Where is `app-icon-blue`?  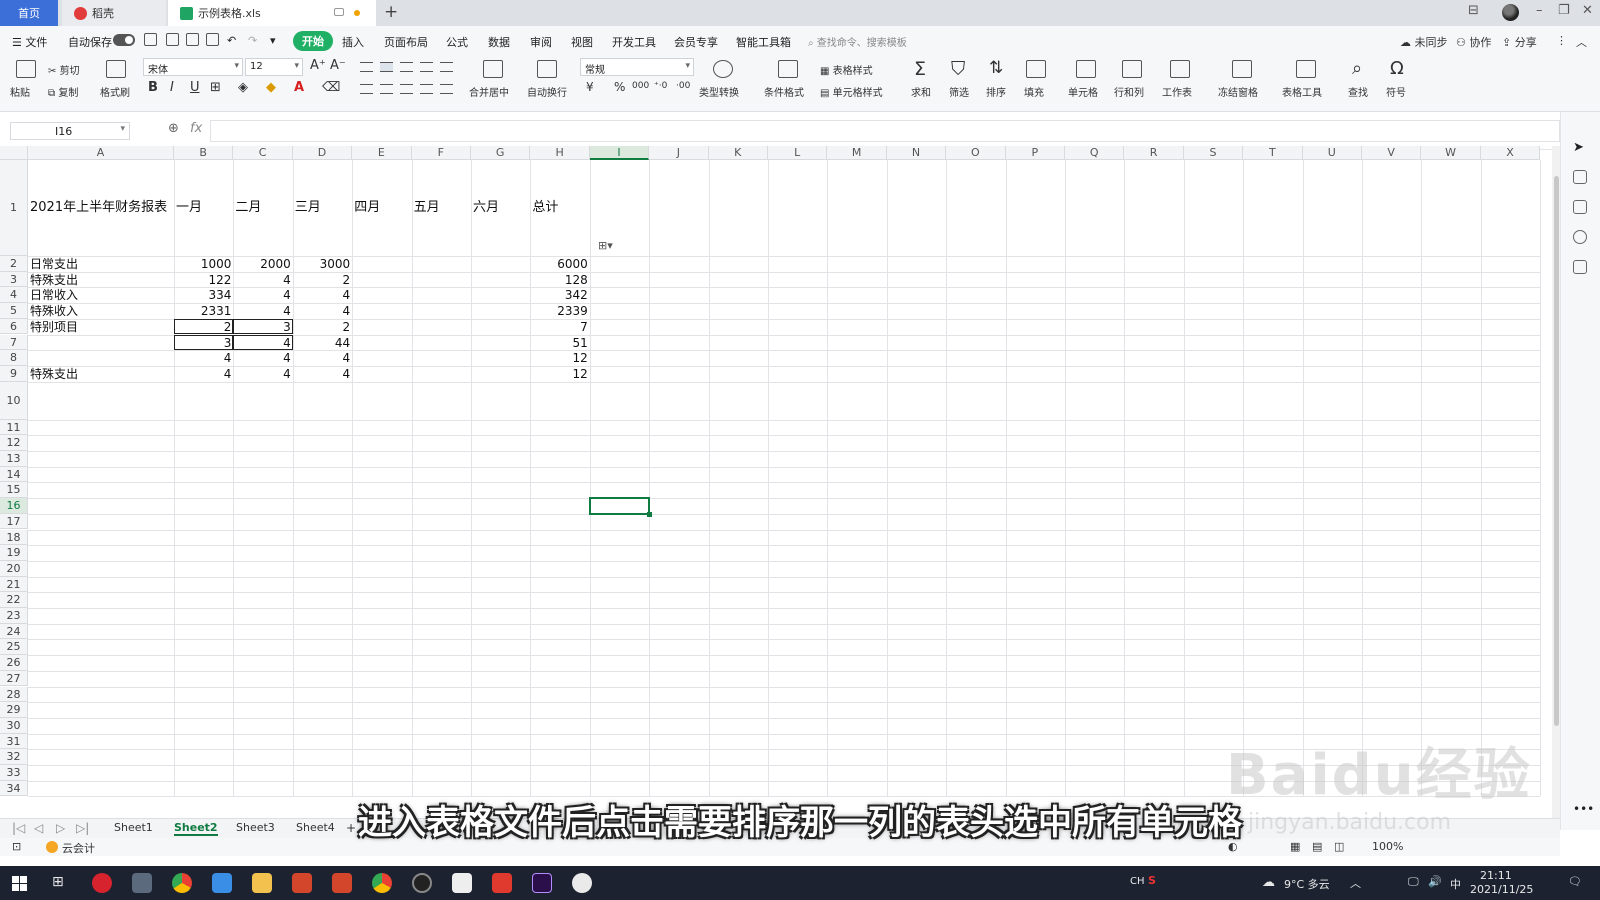
app-icon-blue is located at coordinates (222, 883).